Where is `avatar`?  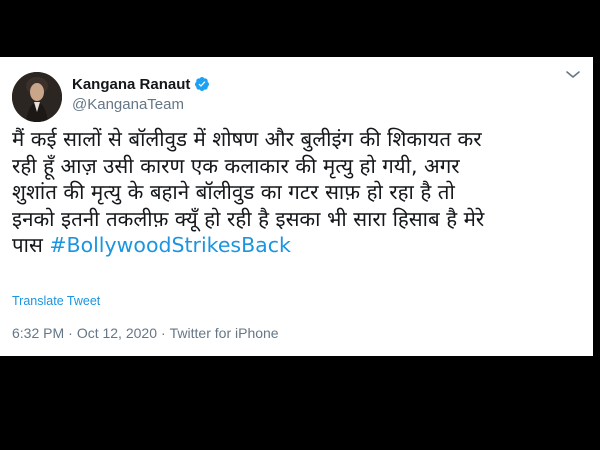 avatar is located at coordinates (37, 97).